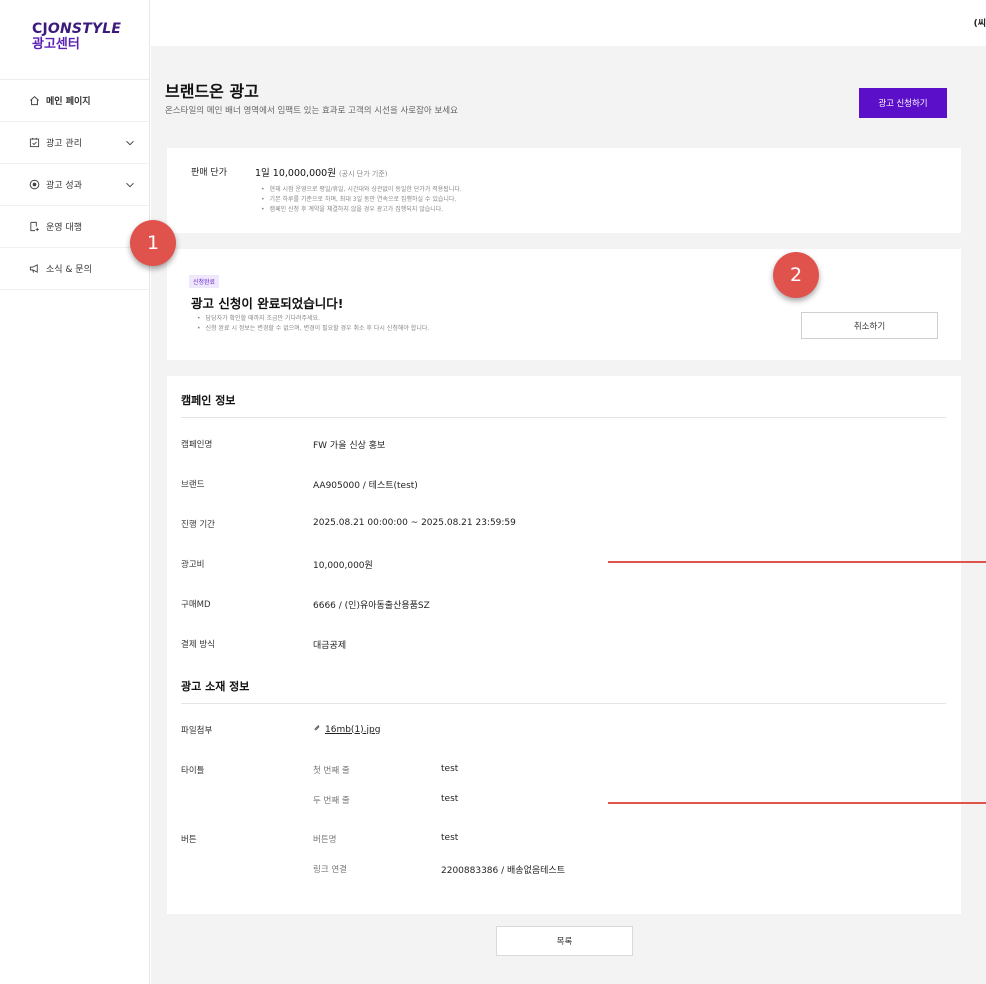 The width and height of the screenshot is (986, 984). What do you see at coordinates (68, 102) in the screenshot?
I see `sidebar-item-label: 메인 페이지` at bounding box center [68, 102].